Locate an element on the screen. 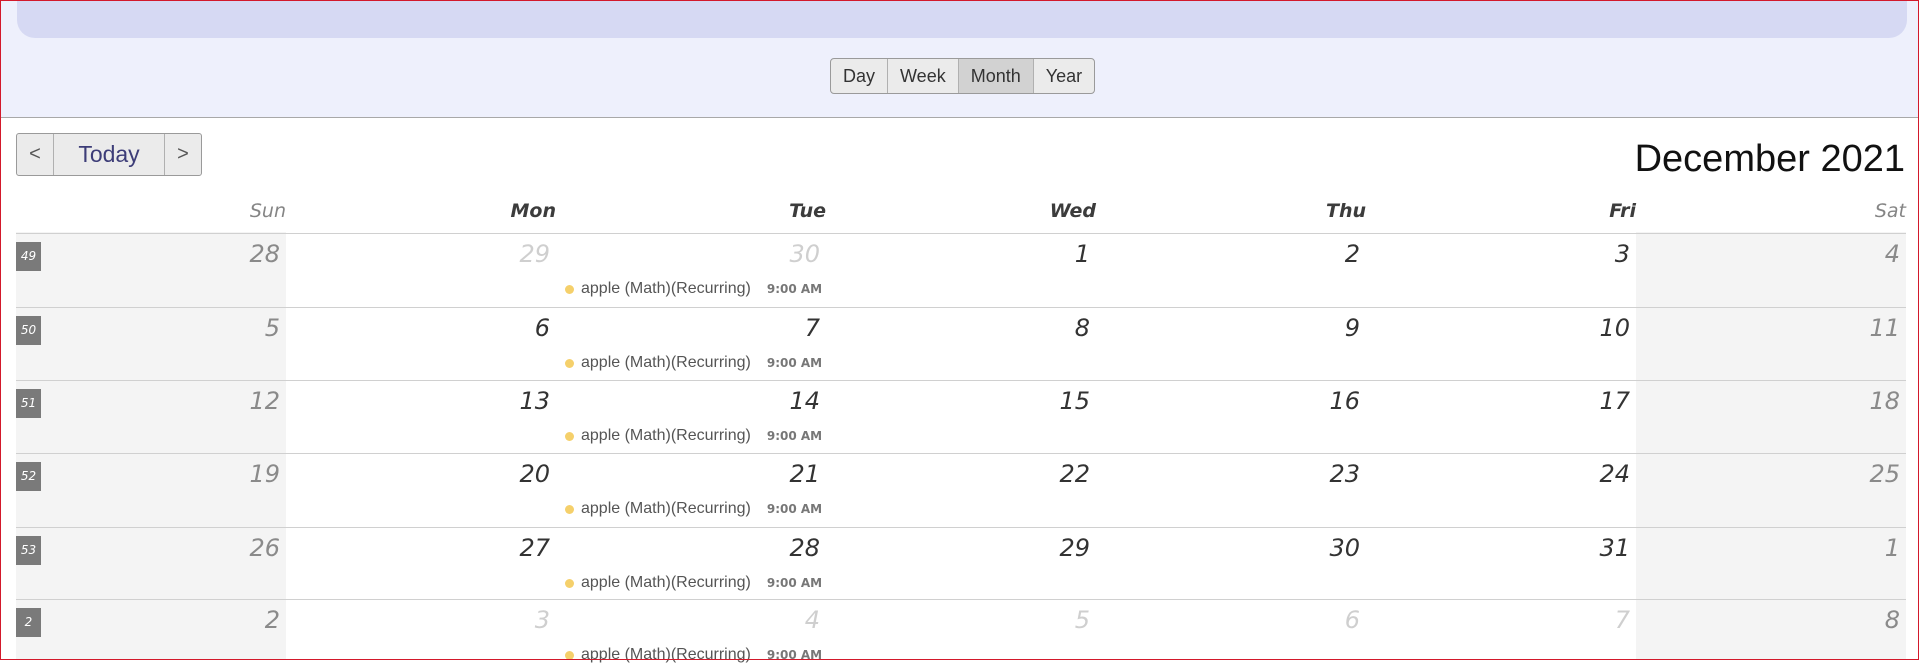 The width and height of the screenshot is (1919, 664). day-number: 9 is located at coordinates (1225, 328).